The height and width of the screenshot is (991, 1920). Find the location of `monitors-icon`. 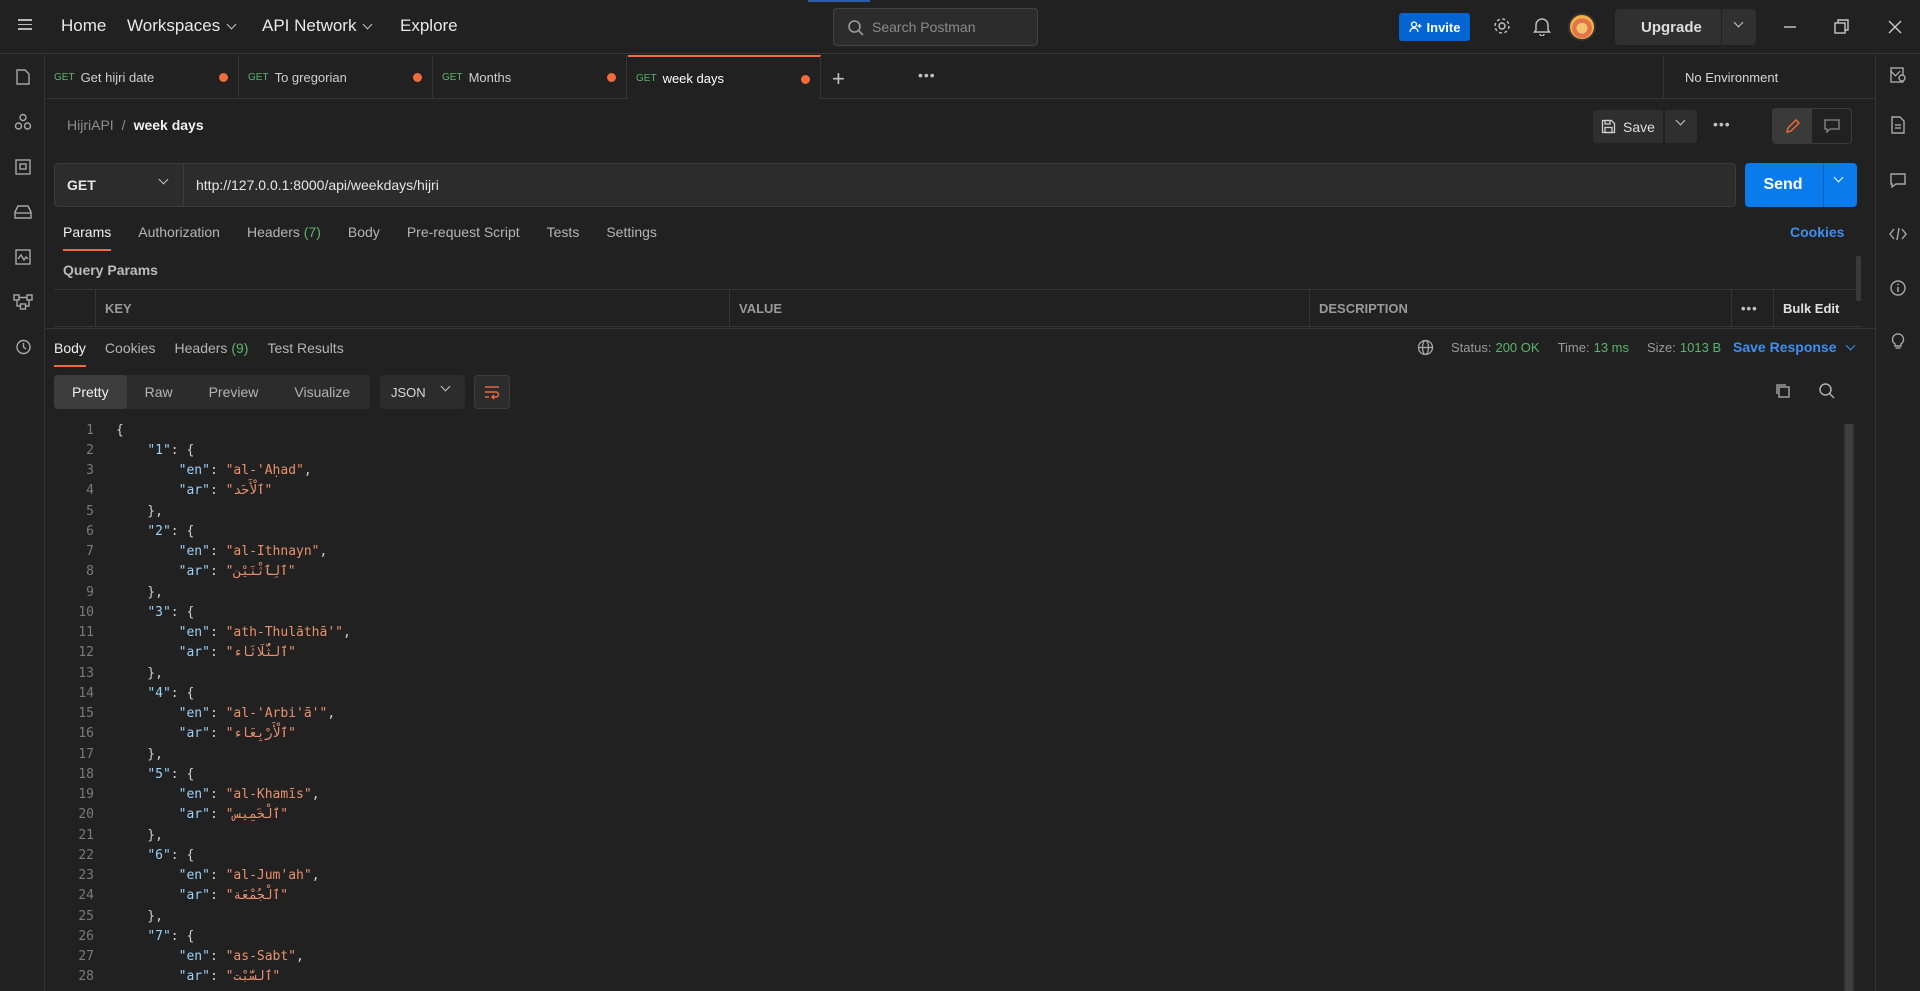

monitors-icon is located at coordinates (23, 257).